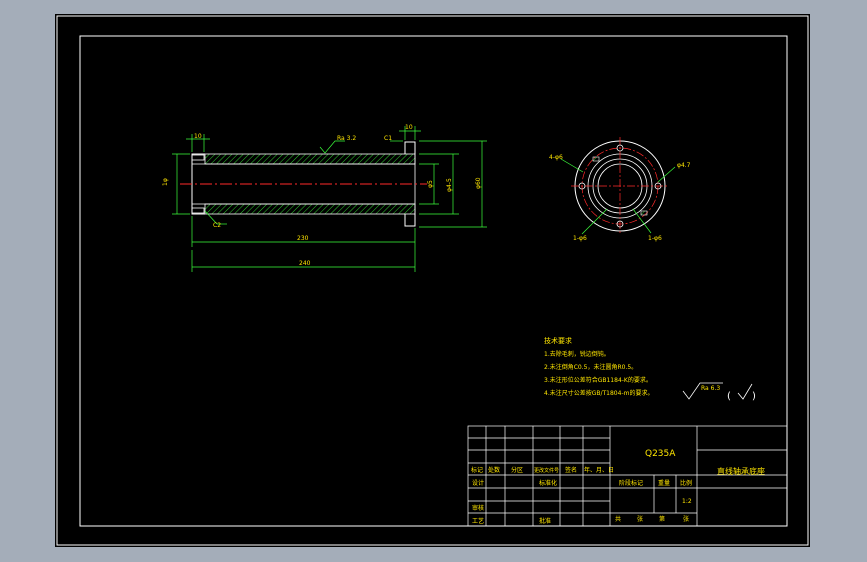  Describe the element at coordinates (741, 471) in the screenshot. I see `part-name-text: 直线轴承底座` at that location.